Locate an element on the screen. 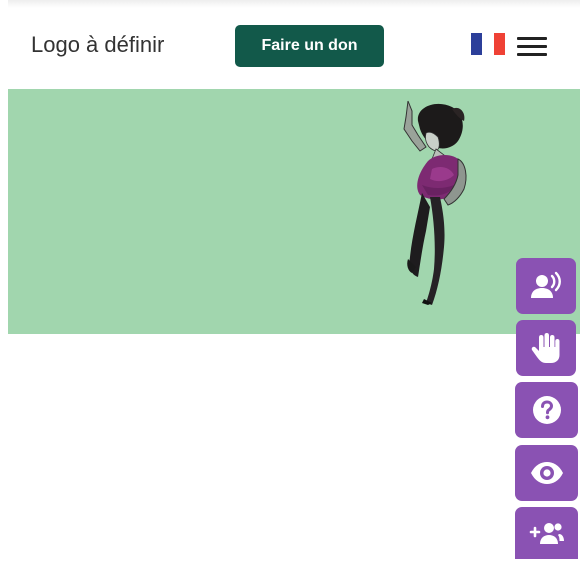 The image size is (580, 563). text-to-speech-button is located at coordinates (546, 286).